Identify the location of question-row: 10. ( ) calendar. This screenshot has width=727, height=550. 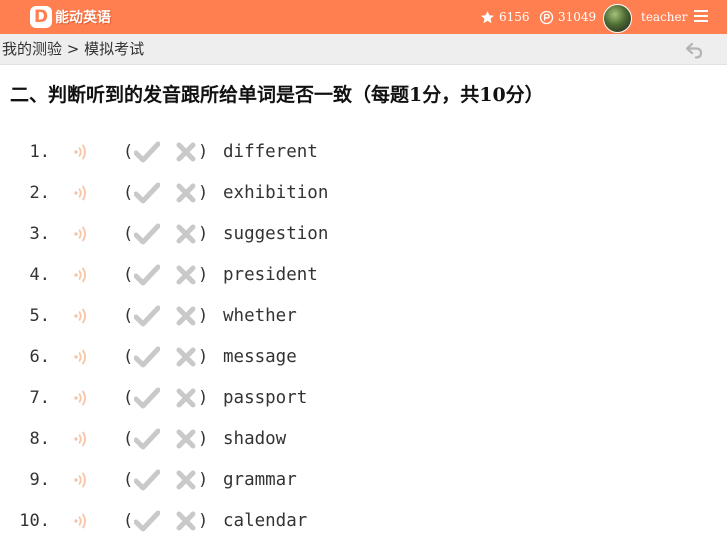
(363, 521).